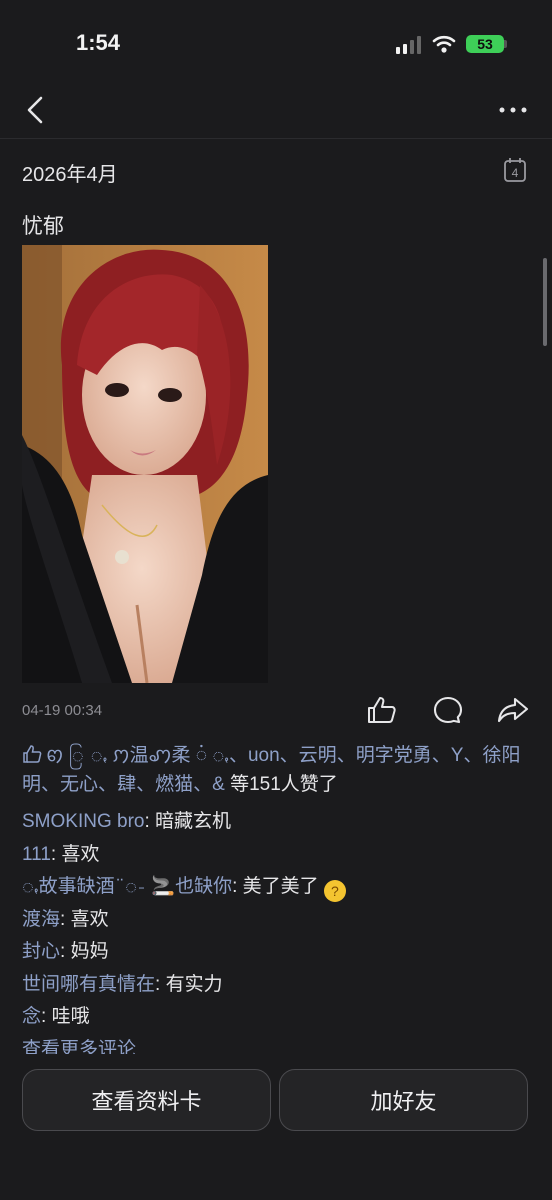 Image resolution: width=552 pixels, height=1200 pixels. Describe the element at coordinates (193, 821) in the screenshot. I see `comment-text: 暗藏玄机` at that location.